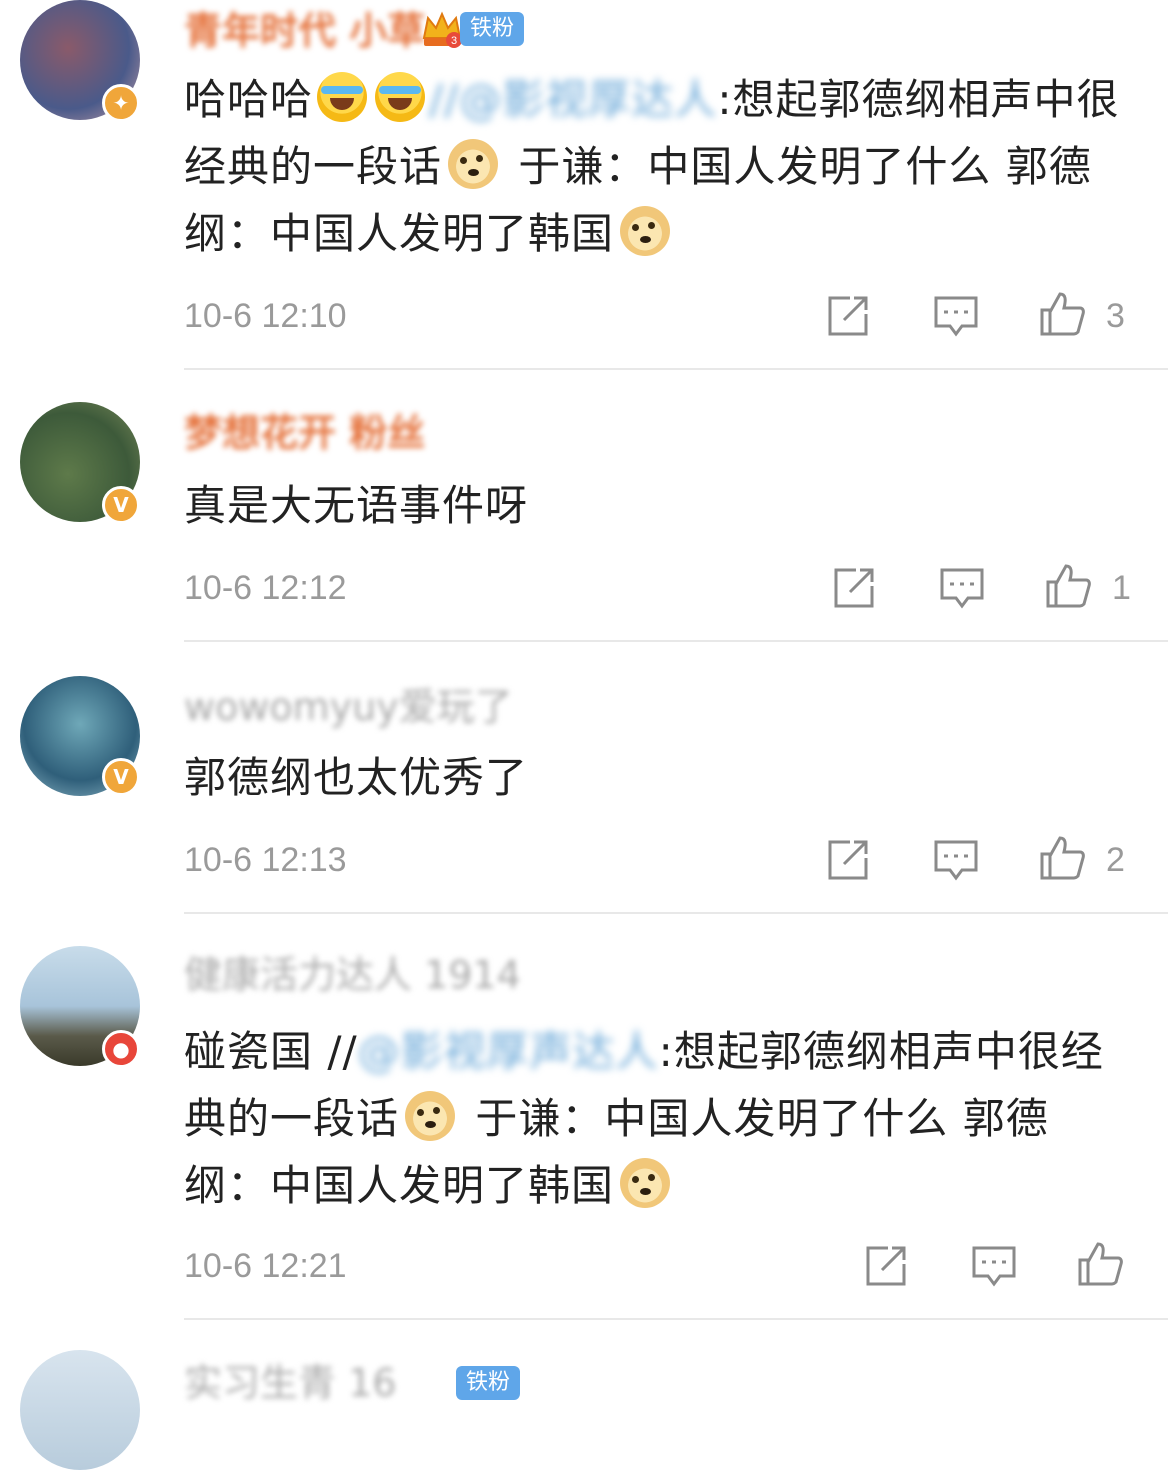 This screenshot has height=1470, width=1168. What do you see at coordinates (356, 505) in the screenshot?
I see `comment-text: 真是大无语事件呀` at bounding box center [356, 505].